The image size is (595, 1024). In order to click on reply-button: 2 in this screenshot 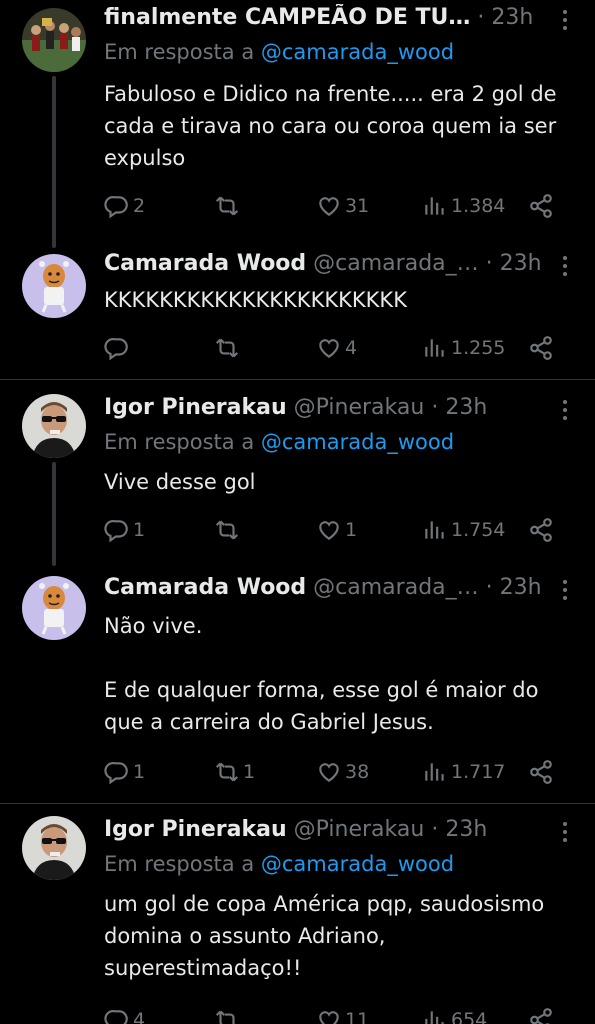, I will do `click(124, 206)`.